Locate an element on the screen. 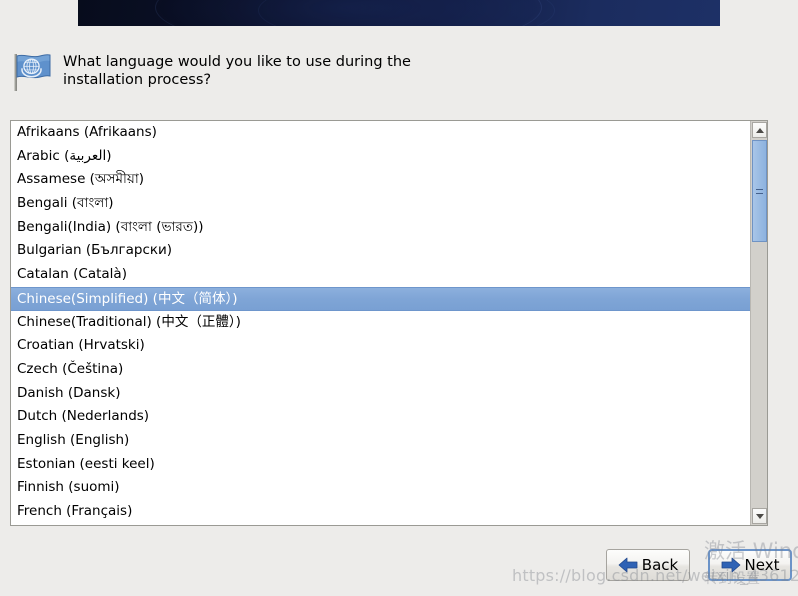 This screenshot has height=596, width=798. arrow-left-icon is located at coordinates (628, 565).